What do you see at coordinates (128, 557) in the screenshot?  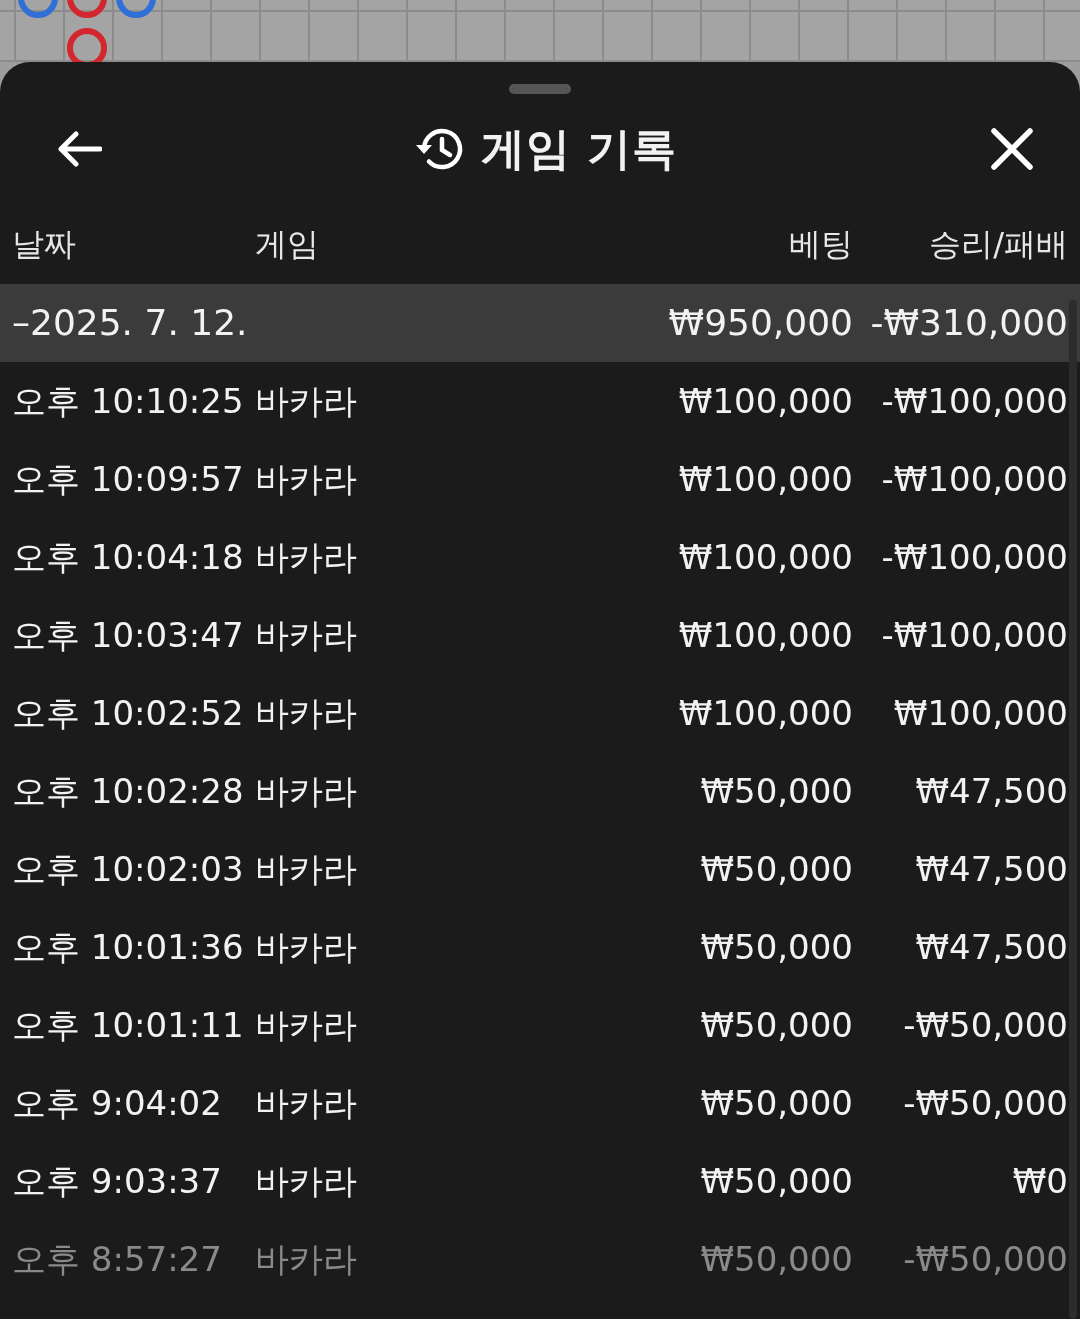 I see `time-cell-text: 오후 10:04:18` at bounding box center [128, 557].